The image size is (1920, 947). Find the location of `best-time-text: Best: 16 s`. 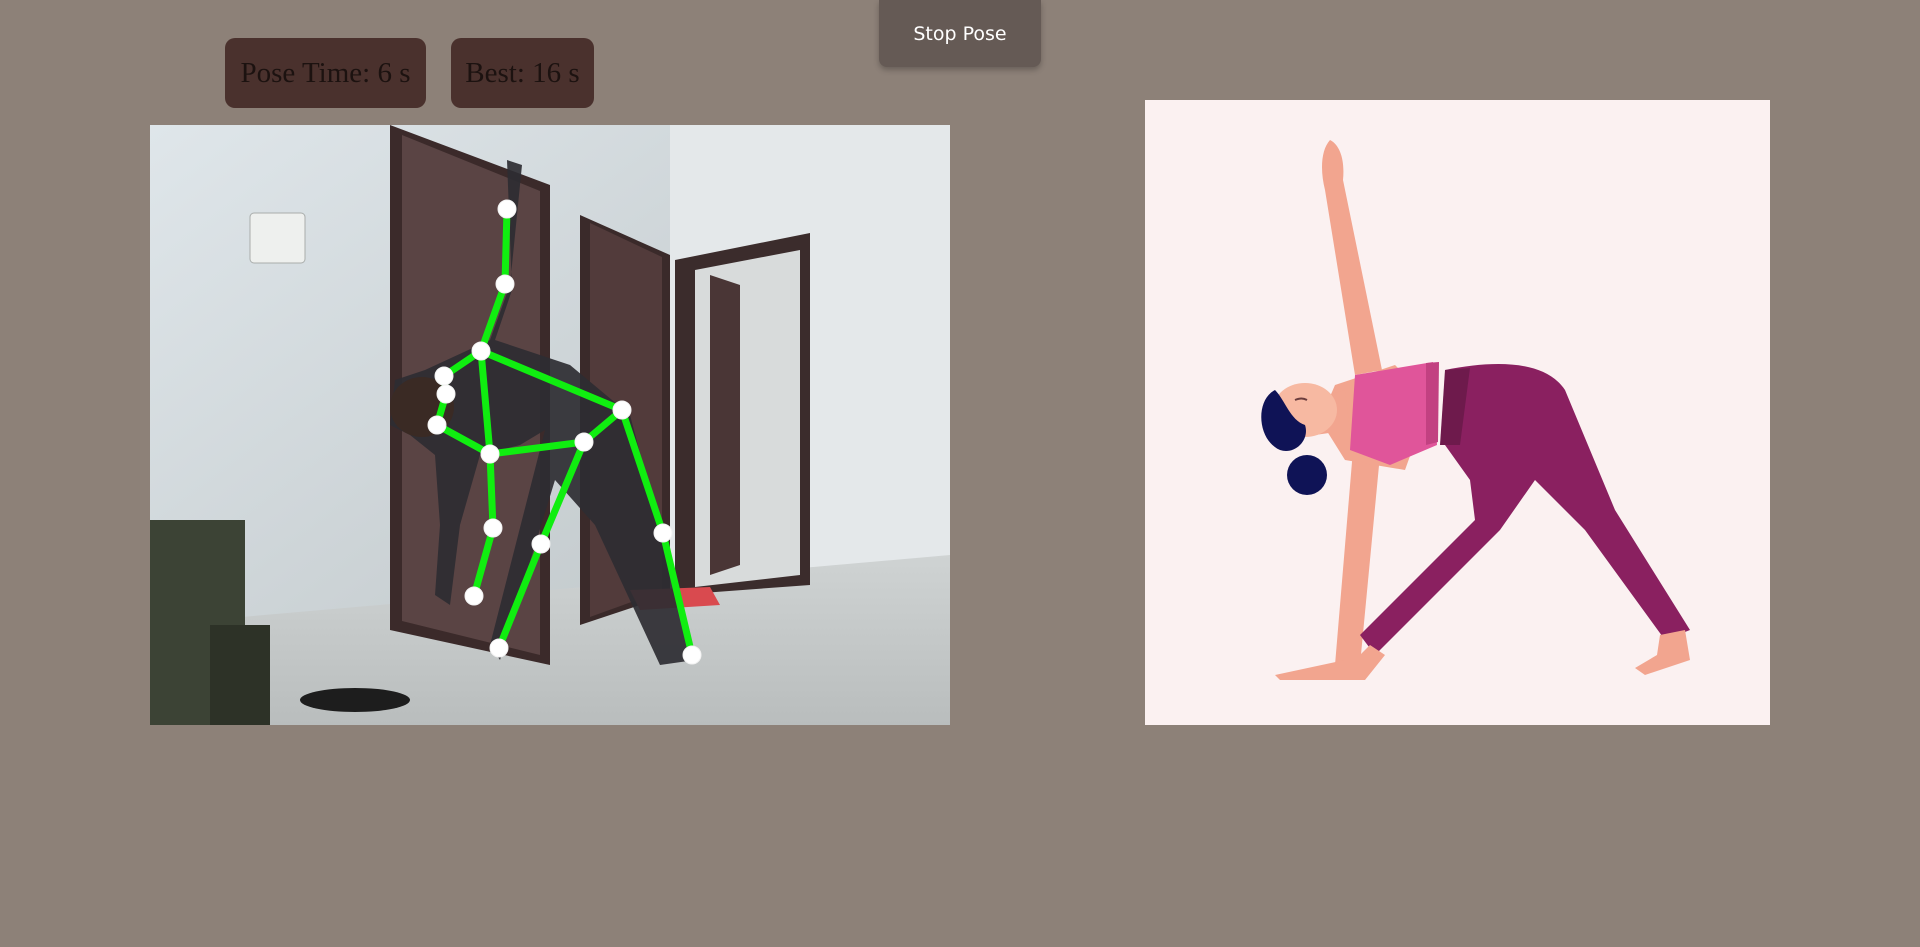

best-time-text: Best: 16 s is located at coordinates (522, 72).